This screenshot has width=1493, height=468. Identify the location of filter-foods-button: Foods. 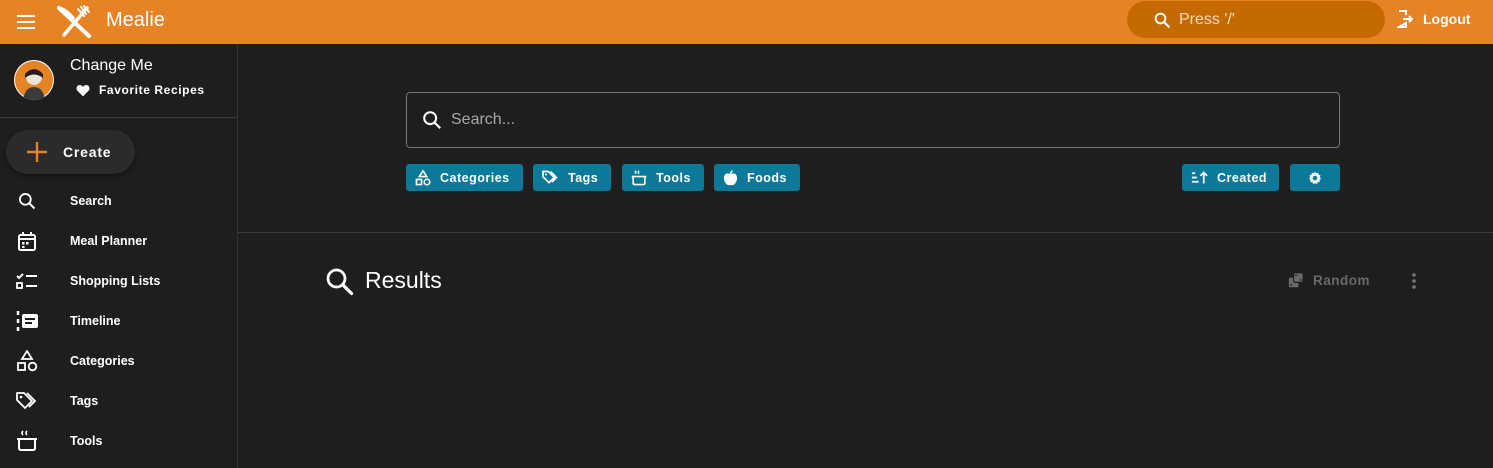
(757, 177).